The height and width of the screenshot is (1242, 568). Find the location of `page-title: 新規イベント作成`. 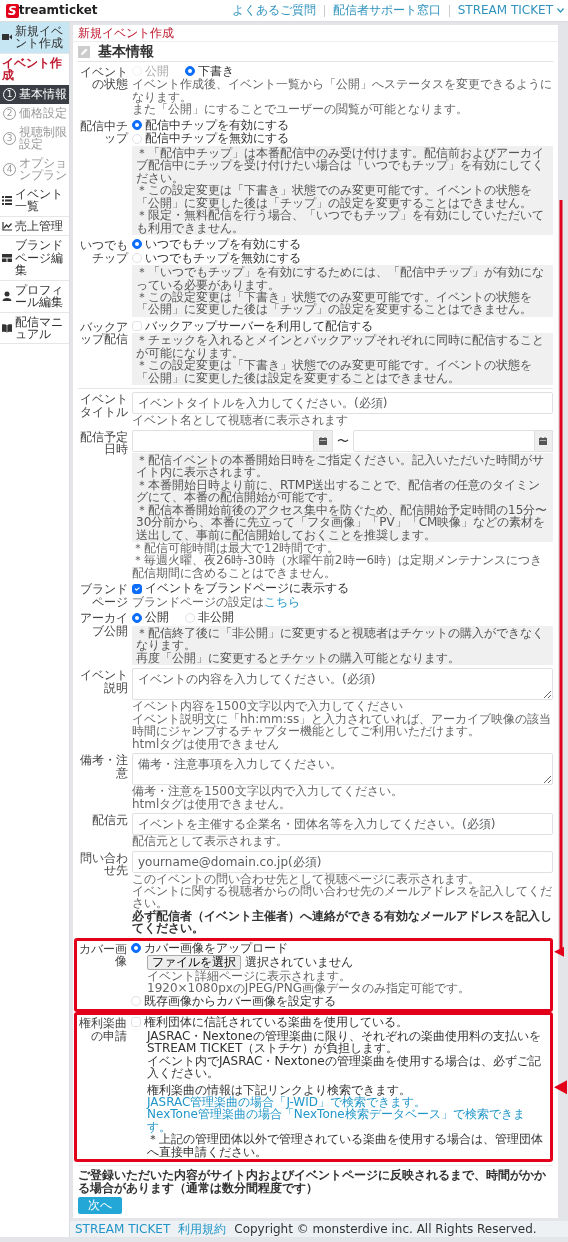

page-title: 新規イベント作成 is located at coordinates (315, 34).